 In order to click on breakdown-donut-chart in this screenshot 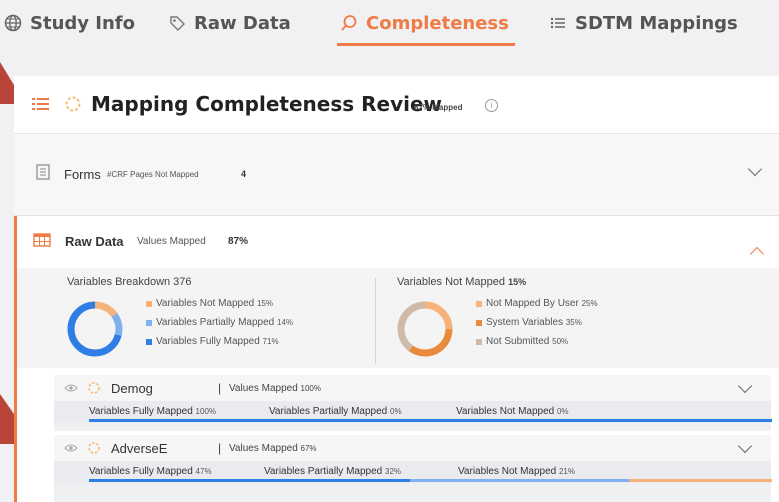, I will do `click(95, 329)`.